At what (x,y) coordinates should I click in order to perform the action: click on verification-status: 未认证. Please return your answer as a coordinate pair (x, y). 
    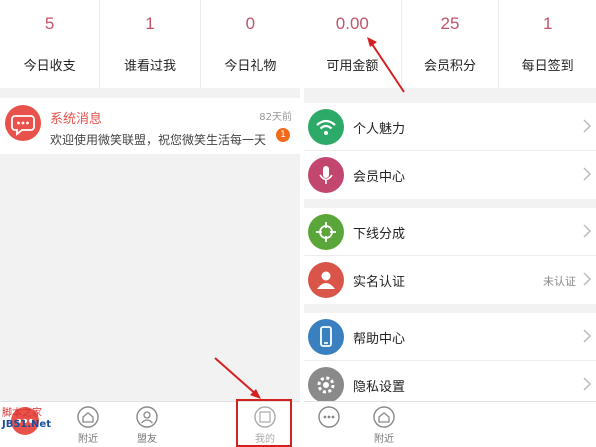
    Looking at the image, I should click on (559, 281).